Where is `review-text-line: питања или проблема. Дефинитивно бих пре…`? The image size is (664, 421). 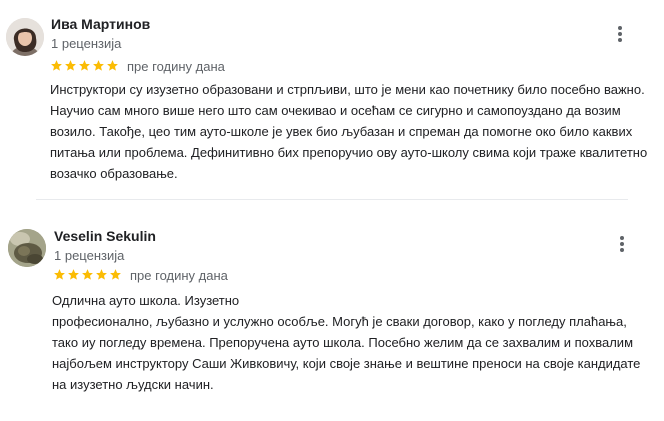
review-text-line: питања или проблема. Дефинитивно бих пре… is located at coordinates (349, 152).